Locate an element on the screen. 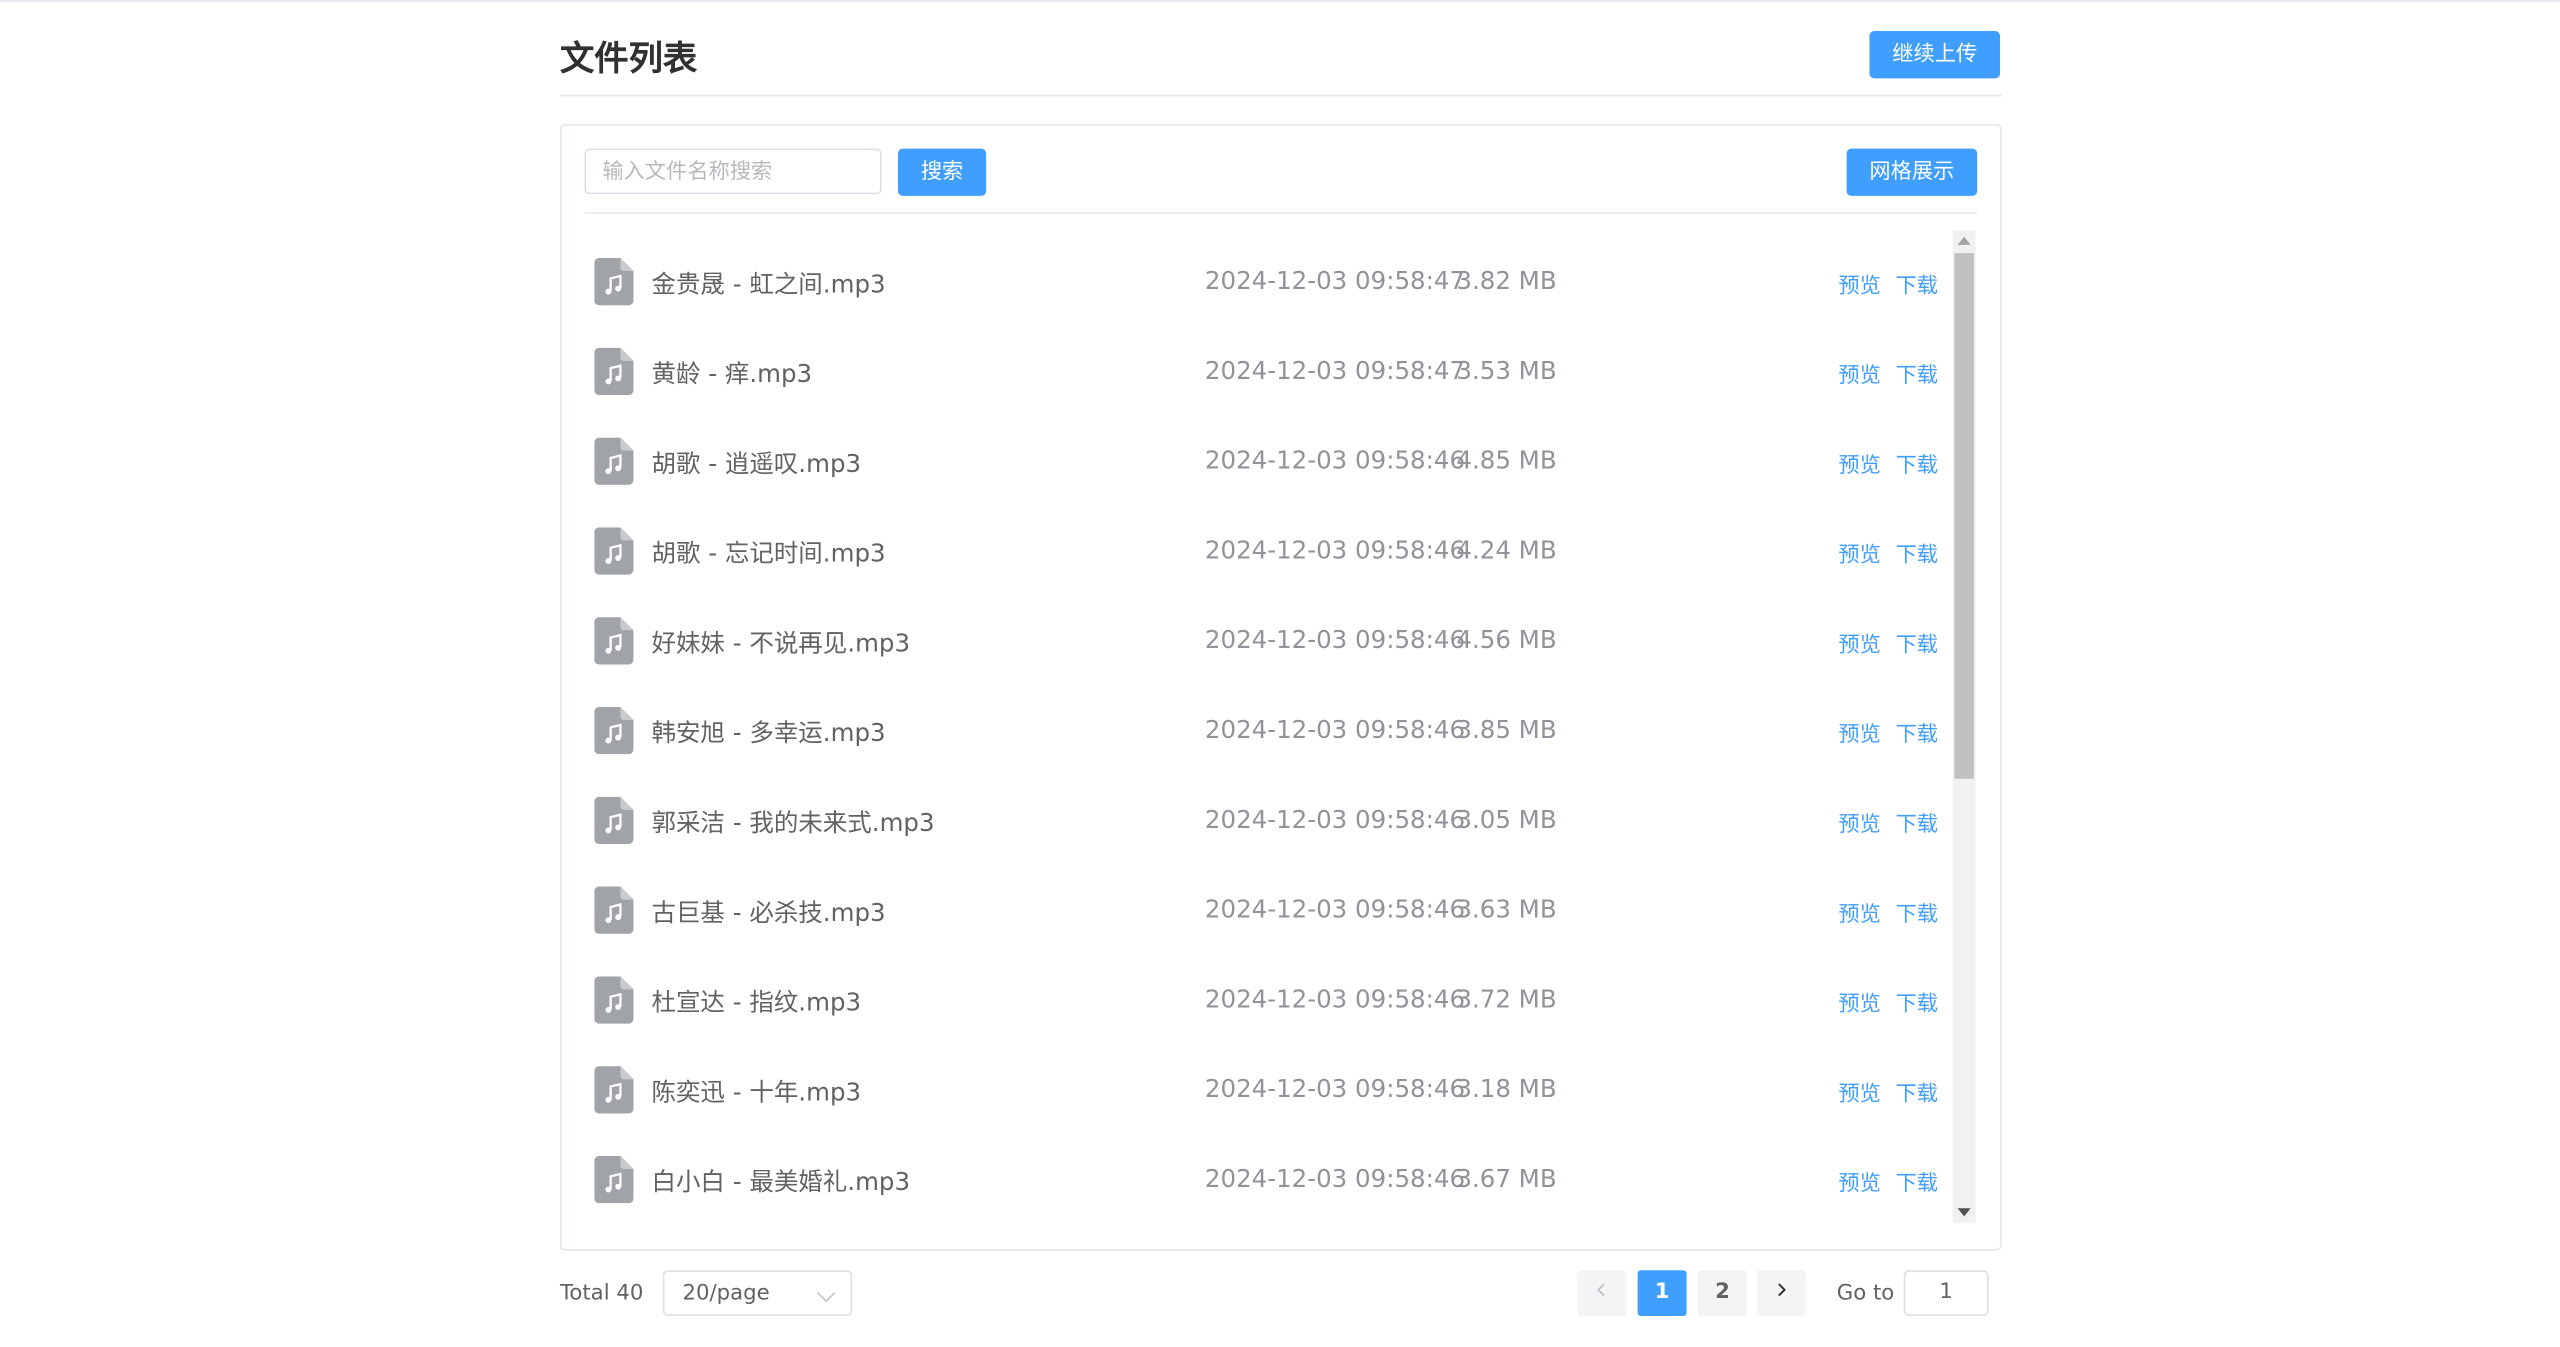  file-size: 3.63 MB is located at coordinates (1506, 909).